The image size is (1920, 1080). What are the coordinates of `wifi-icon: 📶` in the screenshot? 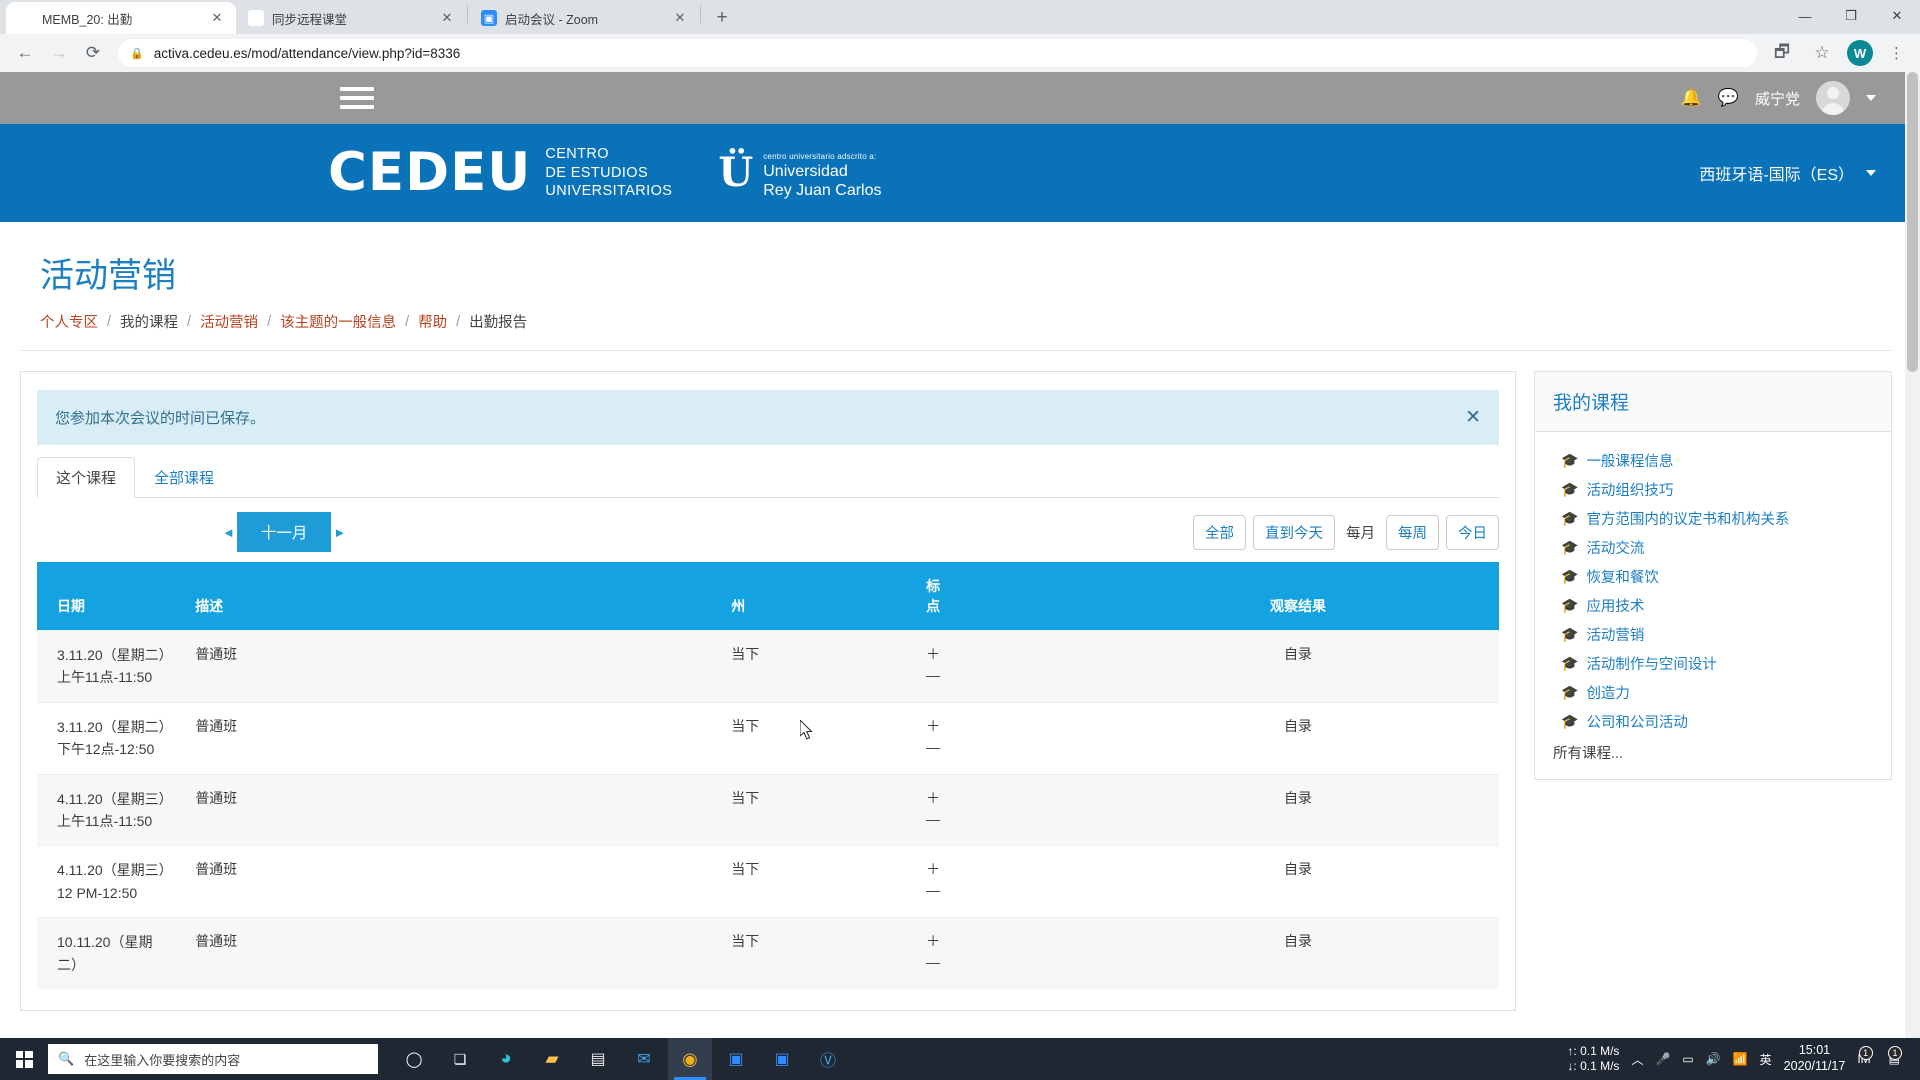 It's located at (1740, 1059).